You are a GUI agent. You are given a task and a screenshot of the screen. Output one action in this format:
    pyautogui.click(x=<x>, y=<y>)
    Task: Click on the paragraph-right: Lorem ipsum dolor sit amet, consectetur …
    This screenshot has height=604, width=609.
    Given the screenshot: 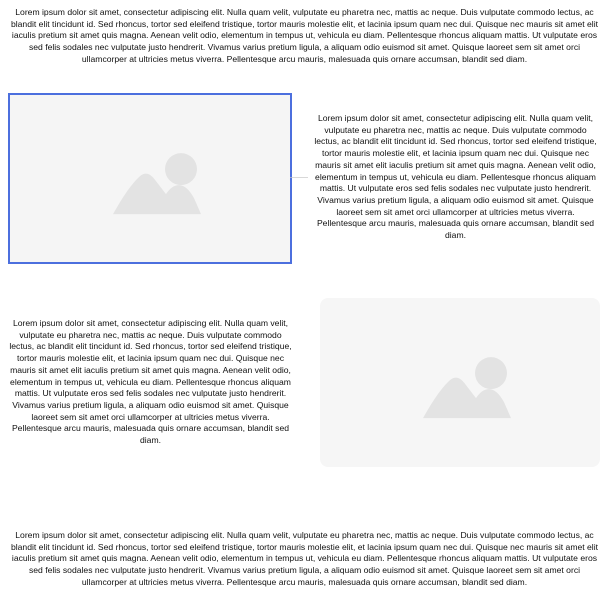 What is the action you would take?
    pyautogui.click(x=455, y=177)
    